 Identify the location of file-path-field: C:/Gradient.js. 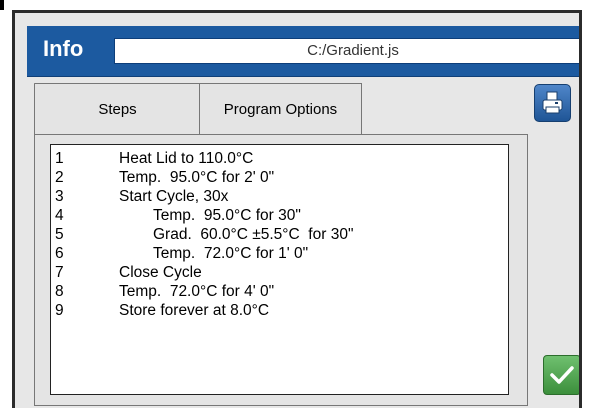
(346, 51).